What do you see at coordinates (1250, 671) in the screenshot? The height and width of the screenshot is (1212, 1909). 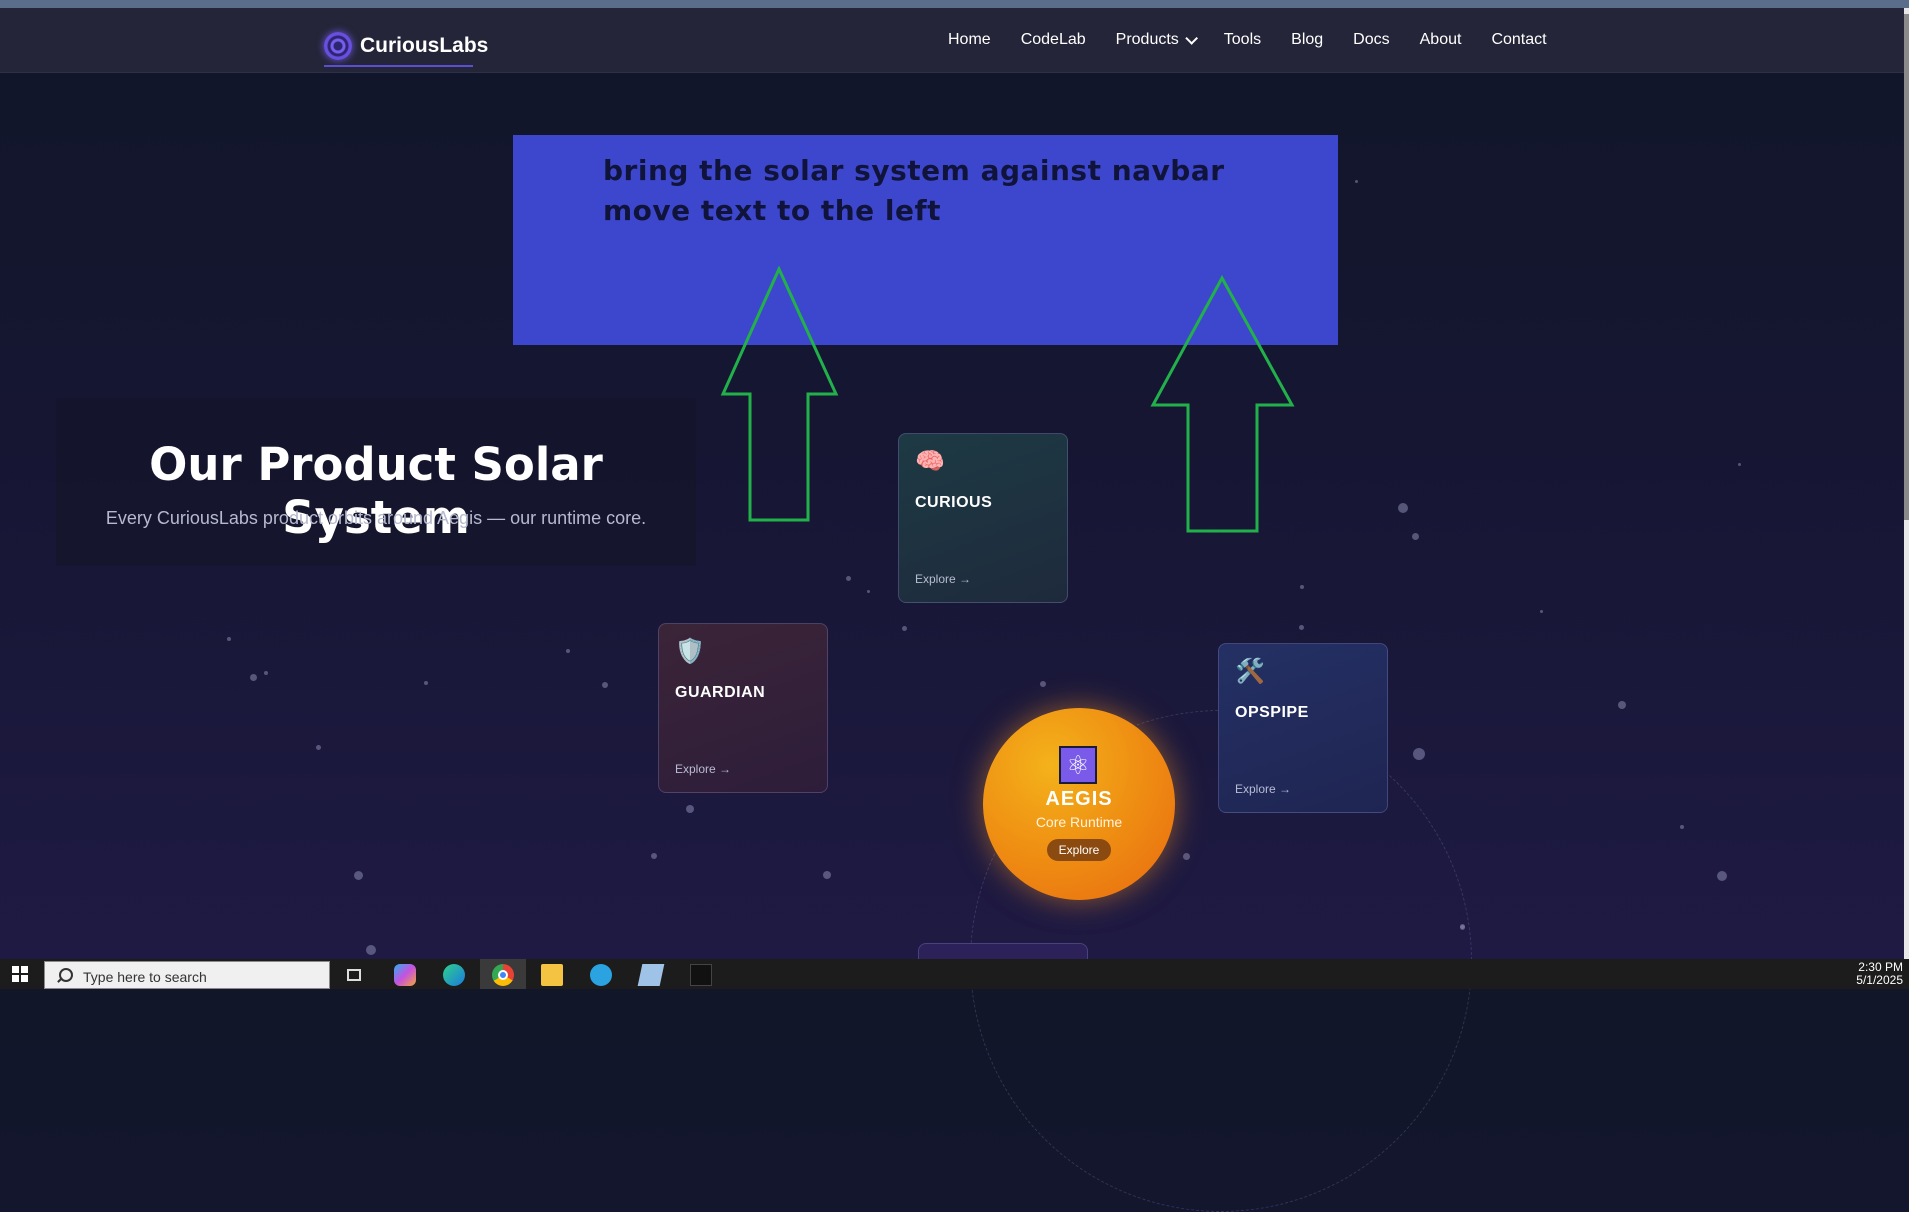 I see `tools-icon: 🛠️` at bounding box center [1250, 671].